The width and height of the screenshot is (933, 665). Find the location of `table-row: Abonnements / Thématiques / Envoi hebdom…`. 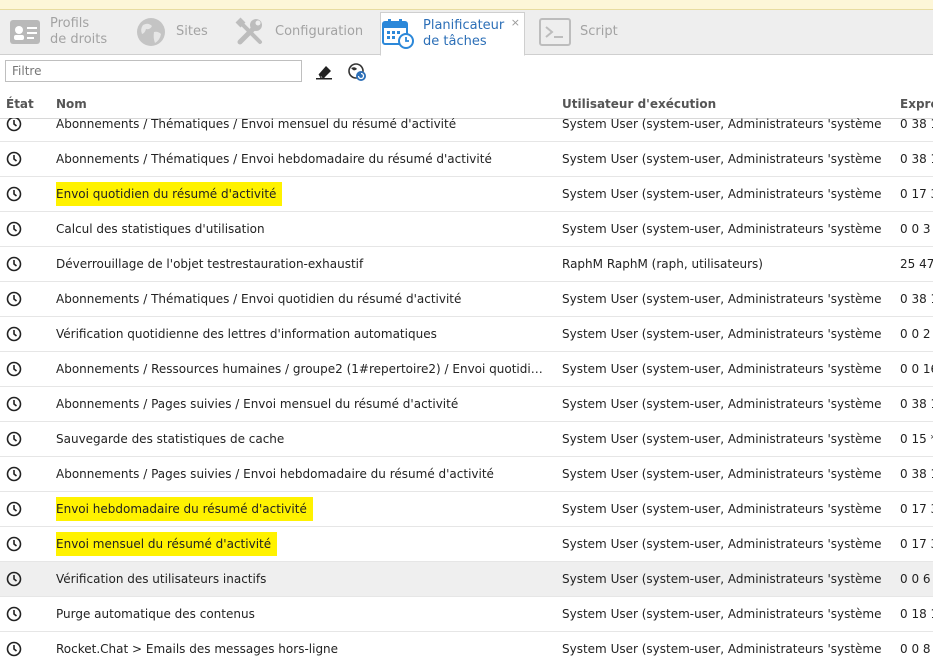

table-row: Abonnements / Thématiques / Envoi hebdom… is located at coordinates (466, 159).